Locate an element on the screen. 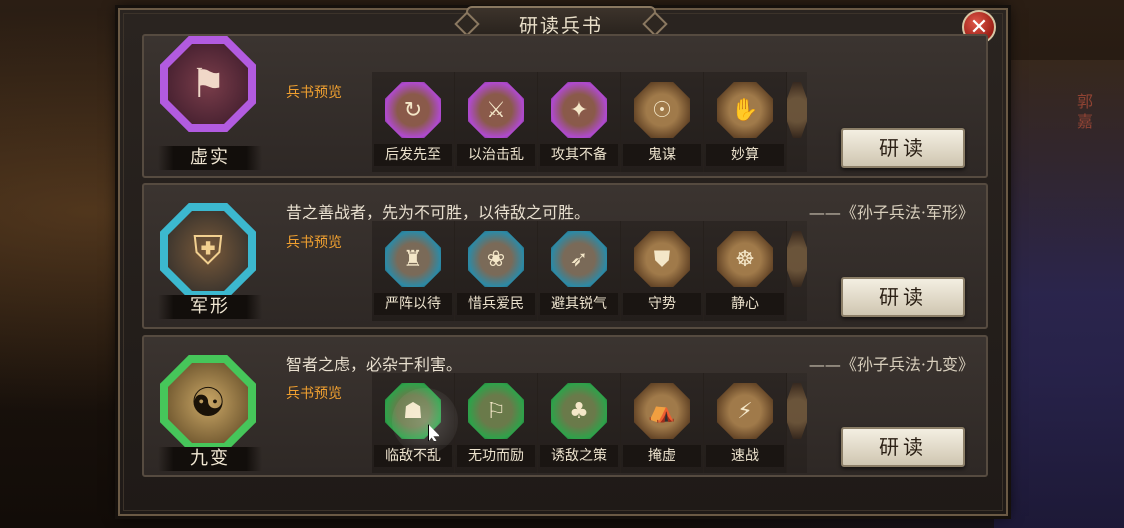  yin-yang-icon: ☯ is located at coordinates (208, 403).